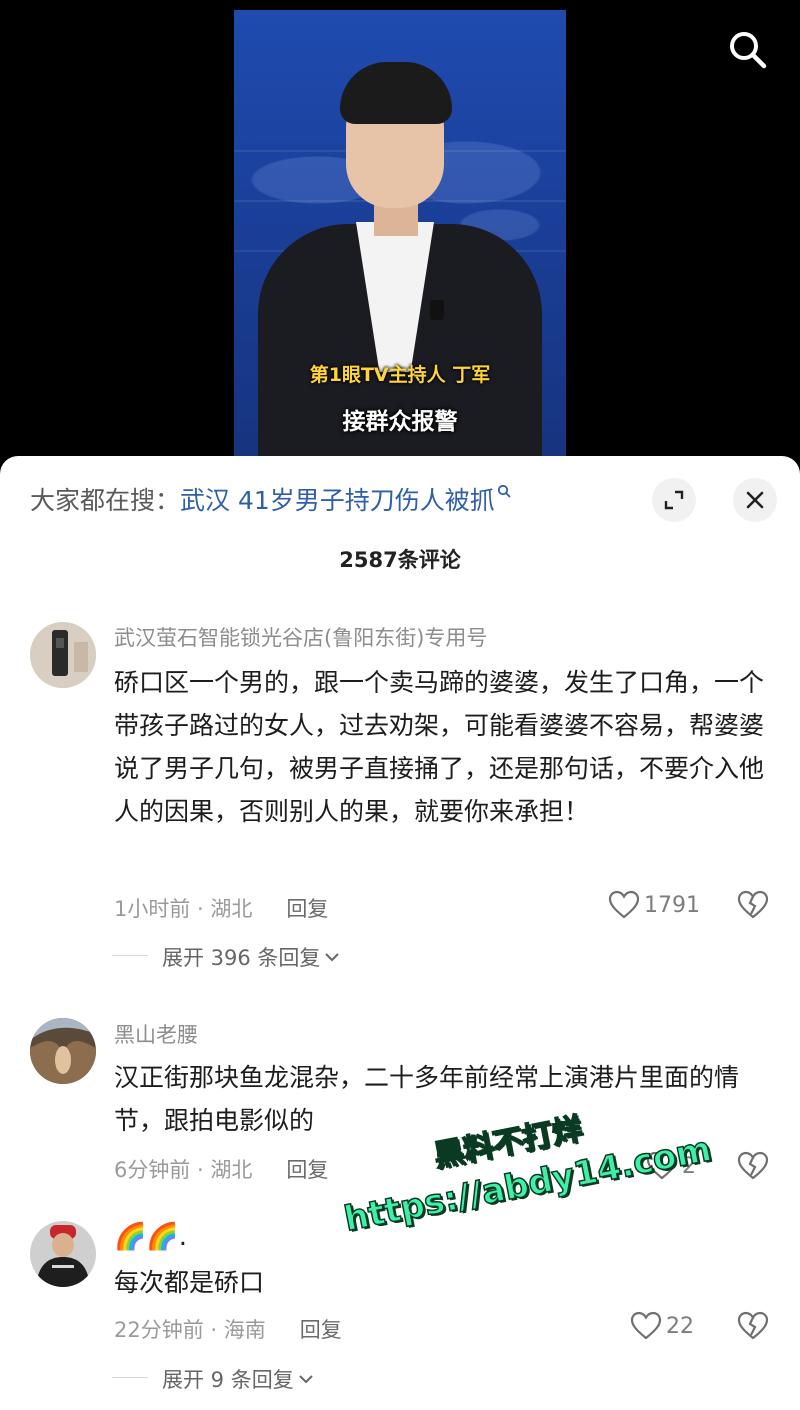 The width and height of the screenshot is (800, 1410). I want to click on like-button: 2, so click(671, 1166).